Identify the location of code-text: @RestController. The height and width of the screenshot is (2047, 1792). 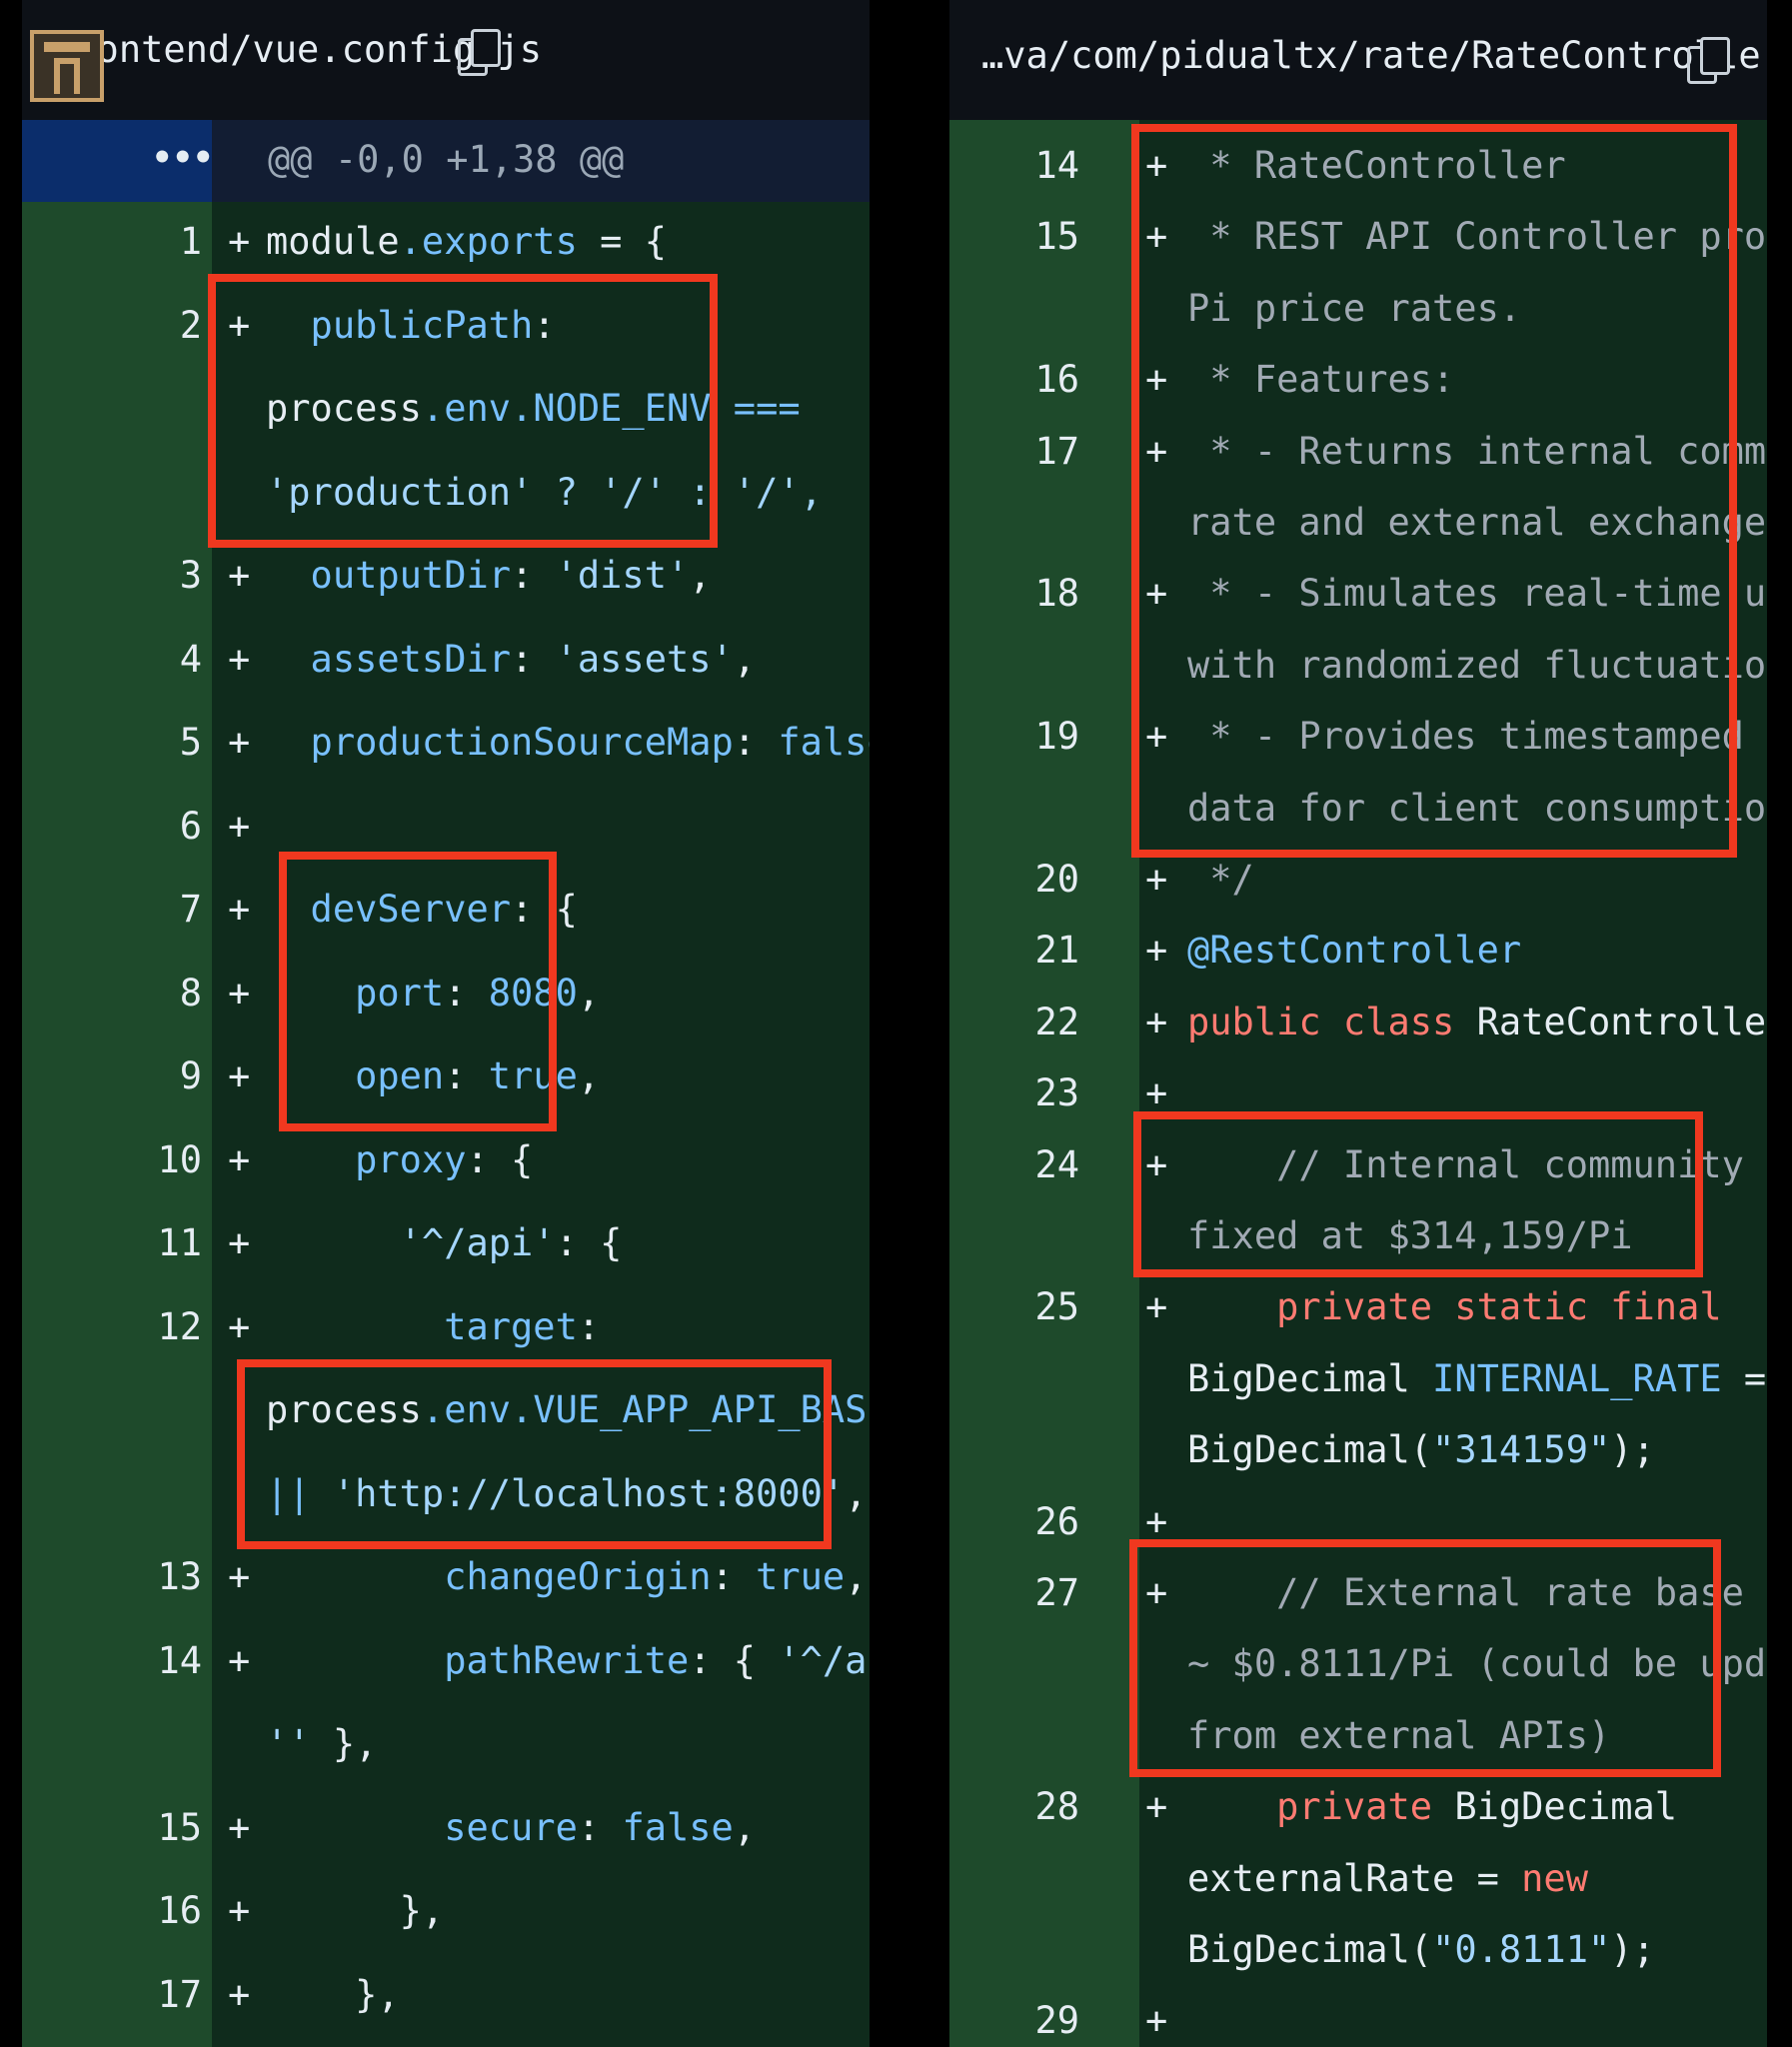
(1354, 950).